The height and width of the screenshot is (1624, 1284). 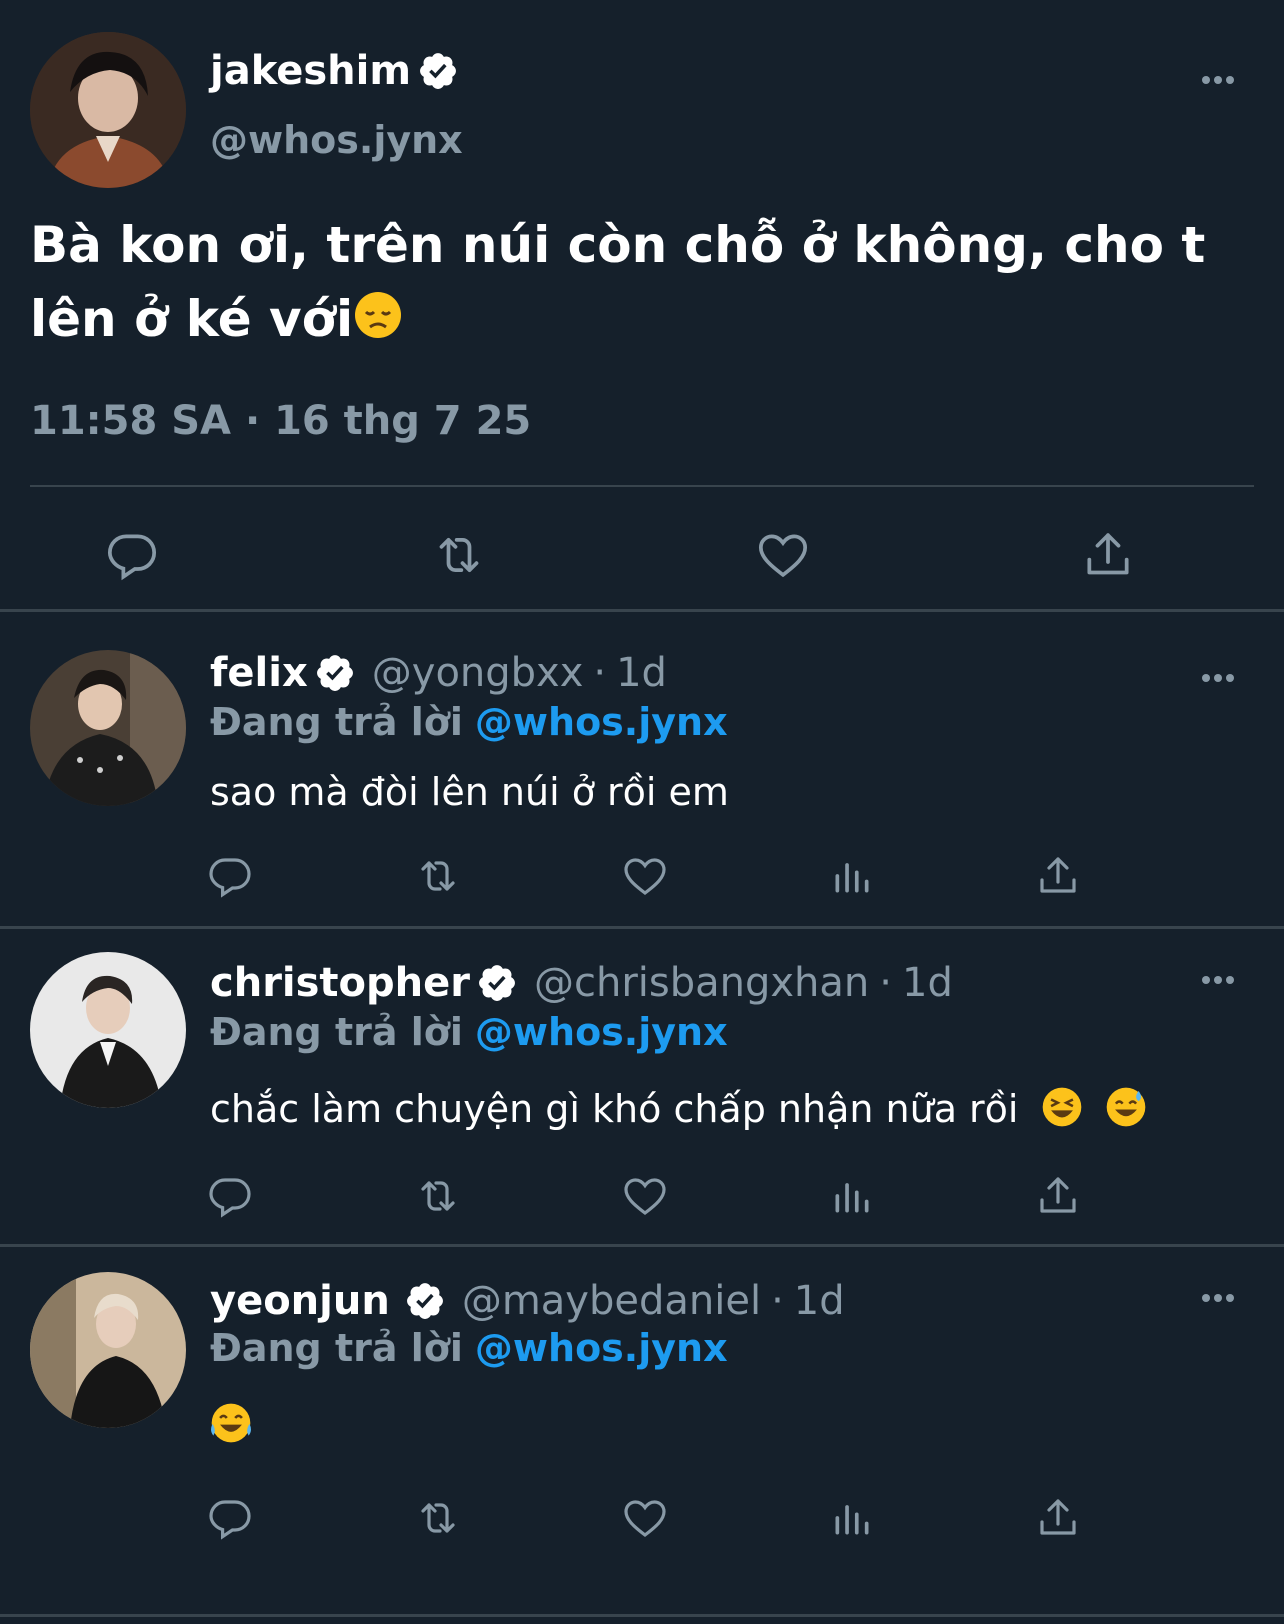 I want to click on reply-text-content: sao mà đòi lên núi ở rồi em, so click(x=469, y=792).